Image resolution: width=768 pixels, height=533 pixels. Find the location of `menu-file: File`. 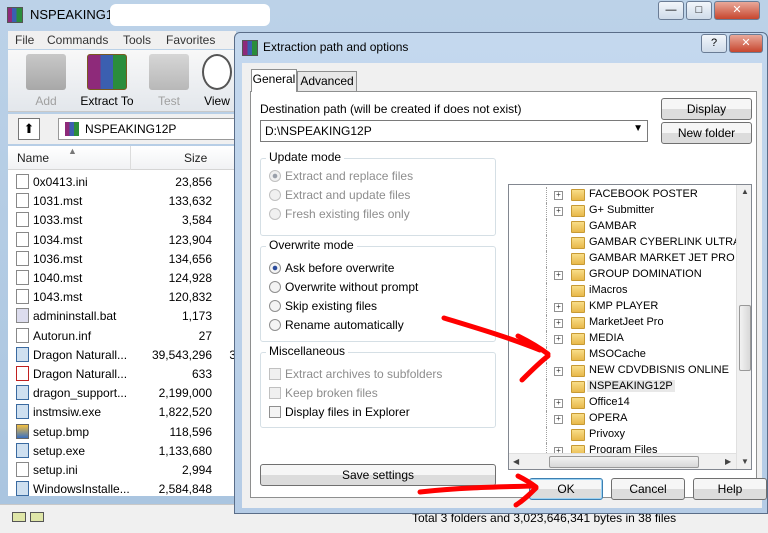

menu-file: File is located at coordinates (24, 40).